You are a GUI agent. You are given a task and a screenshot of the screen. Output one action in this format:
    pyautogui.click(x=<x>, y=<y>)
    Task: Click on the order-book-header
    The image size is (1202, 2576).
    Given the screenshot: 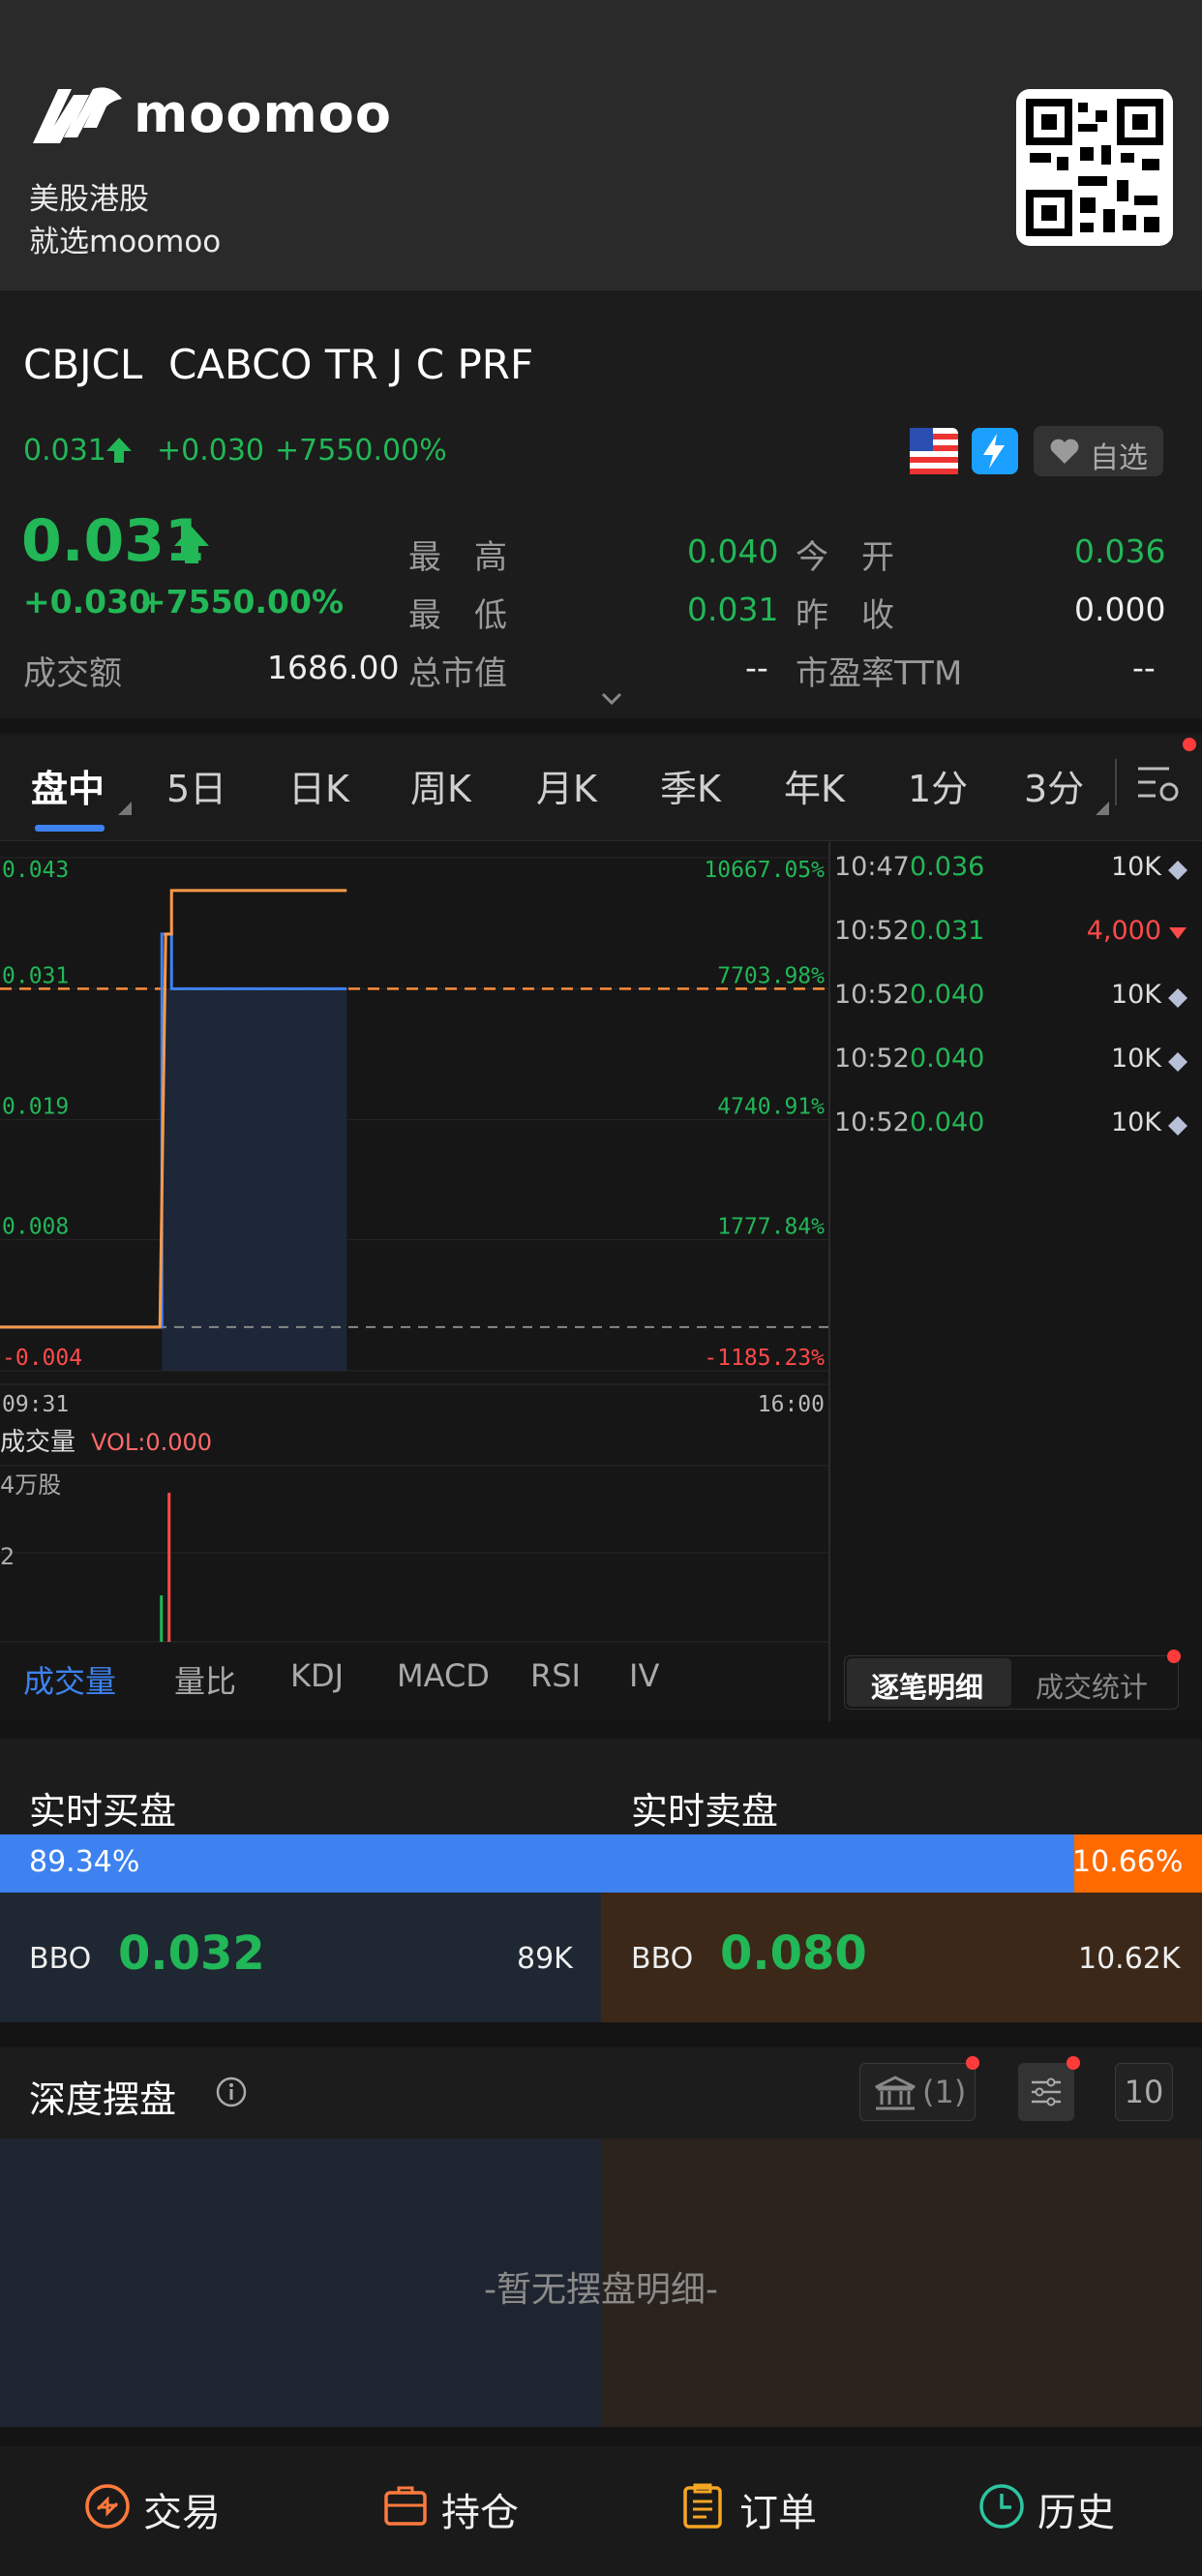 What is the action you would take?
    pyautogui.click(x=601, y=1787)
    